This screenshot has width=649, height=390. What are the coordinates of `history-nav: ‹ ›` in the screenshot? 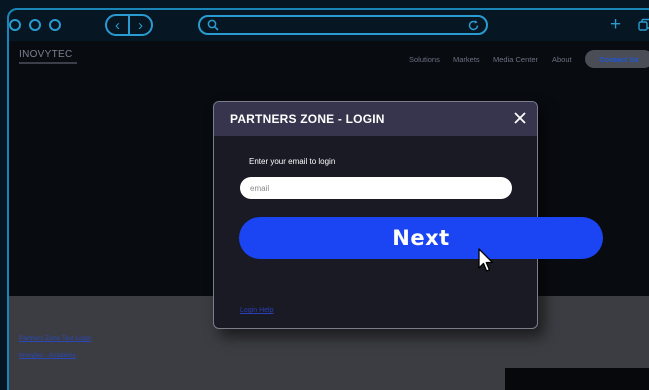 It's located at (129, 25).